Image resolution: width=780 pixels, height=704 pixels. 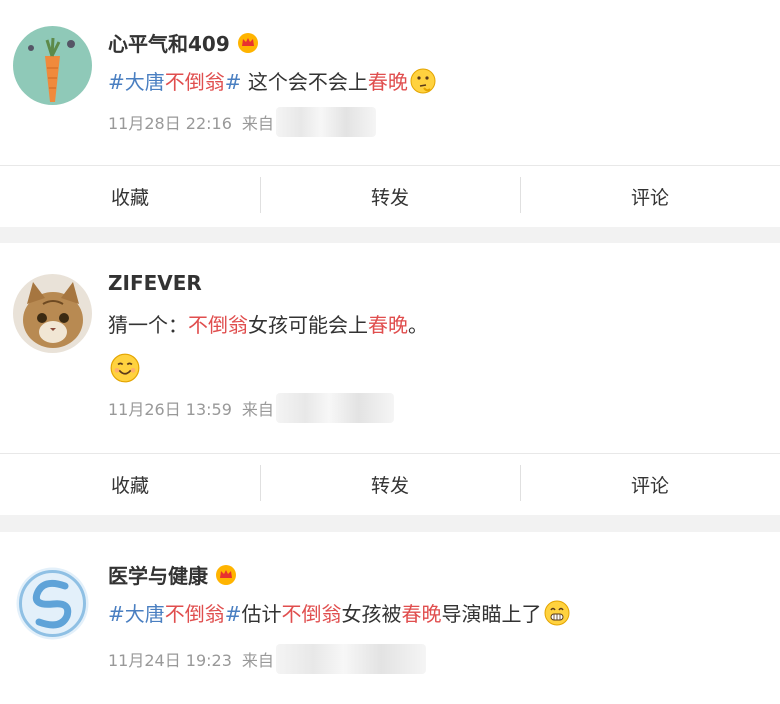 I want to click on post-time: 11月24日 19:23, so click(x=170, y=659).